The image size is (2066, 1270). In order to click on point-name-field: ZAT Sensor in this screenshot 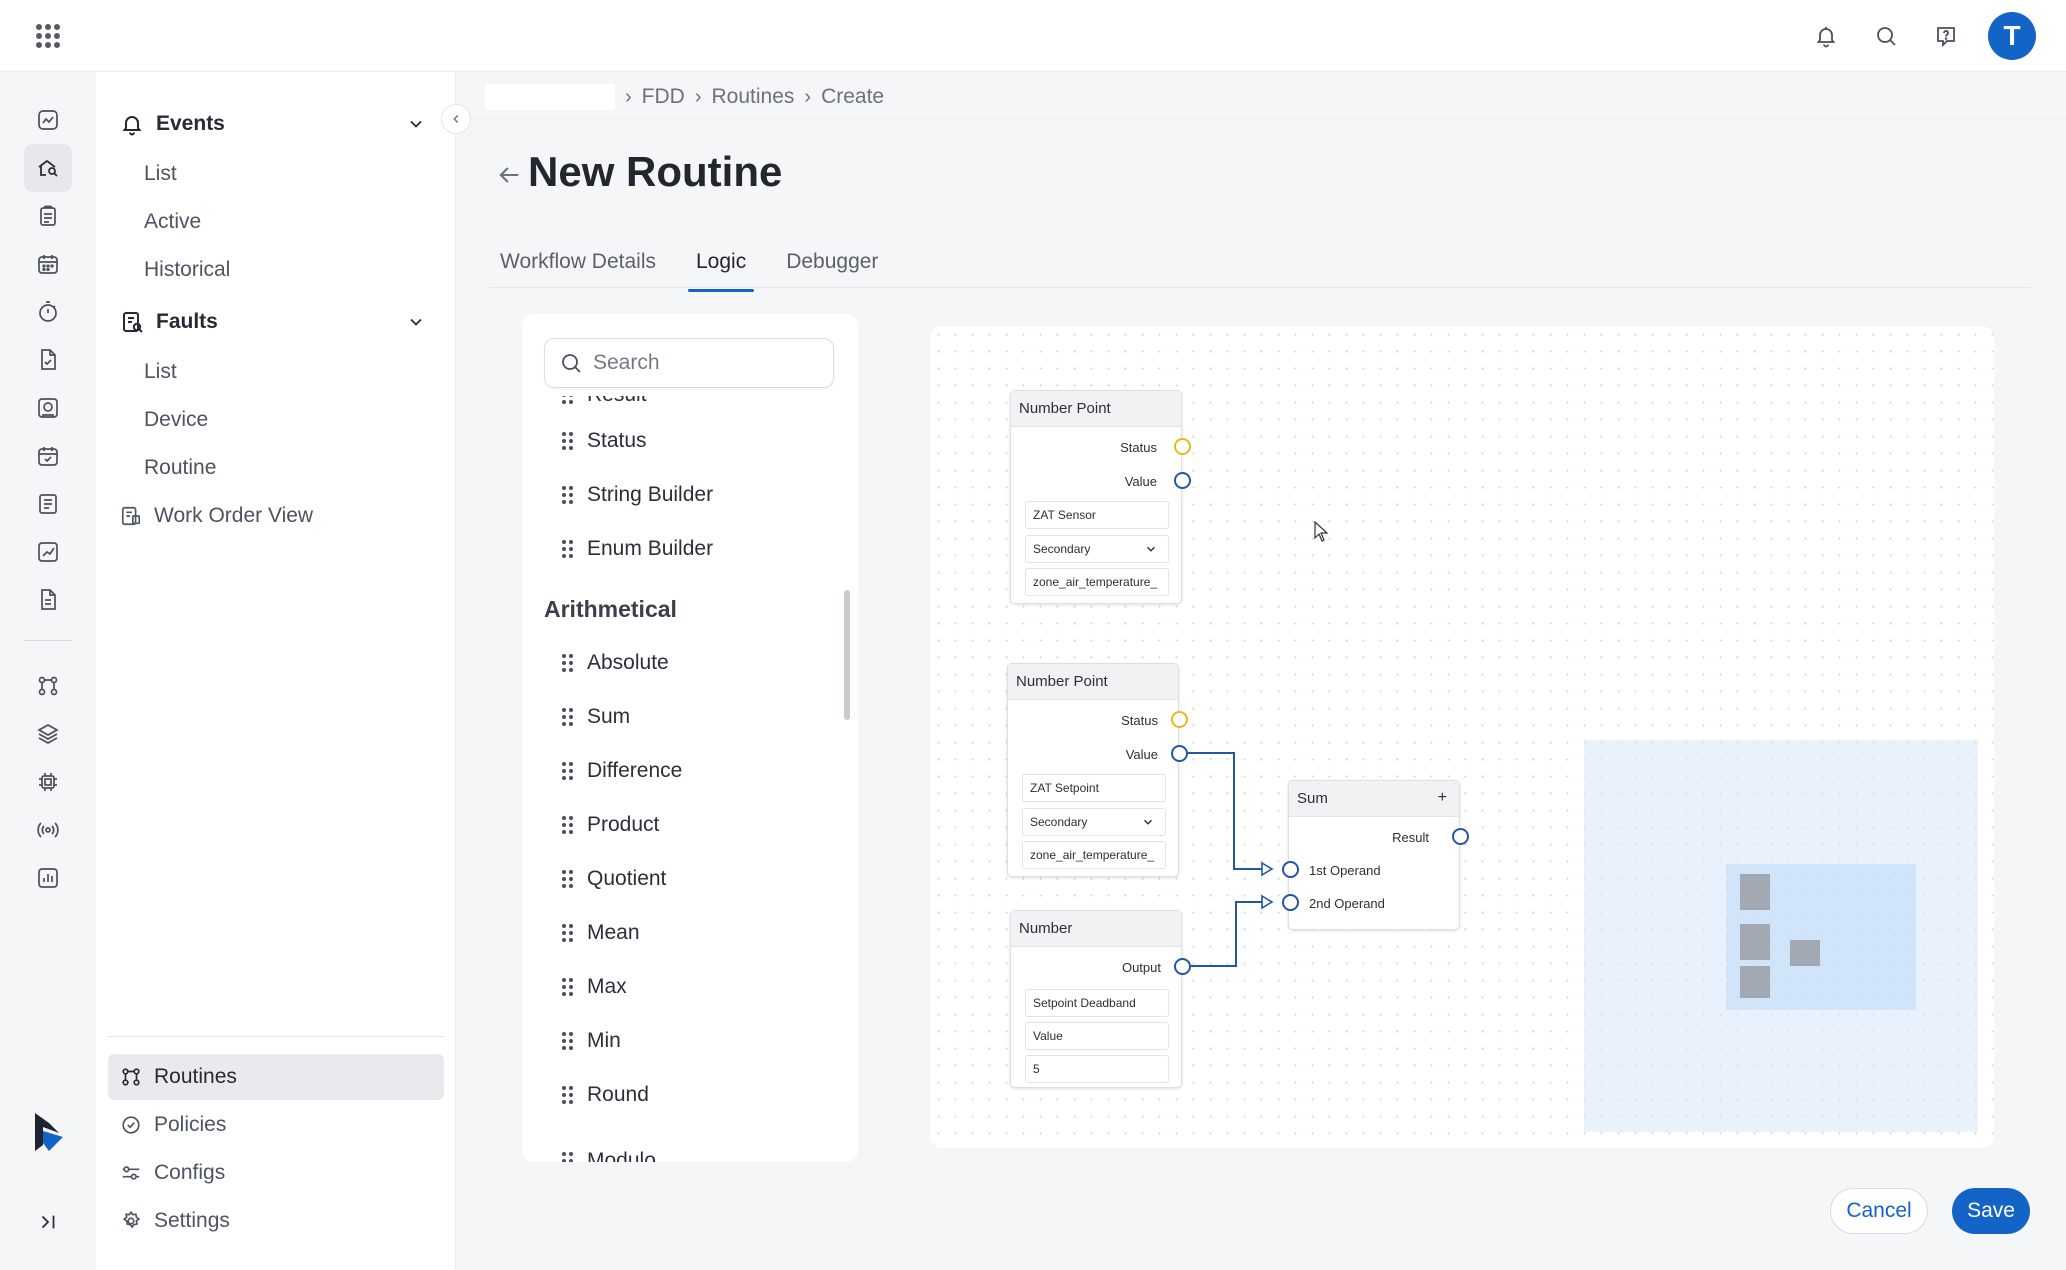, I will do `click(1097, 515)`.